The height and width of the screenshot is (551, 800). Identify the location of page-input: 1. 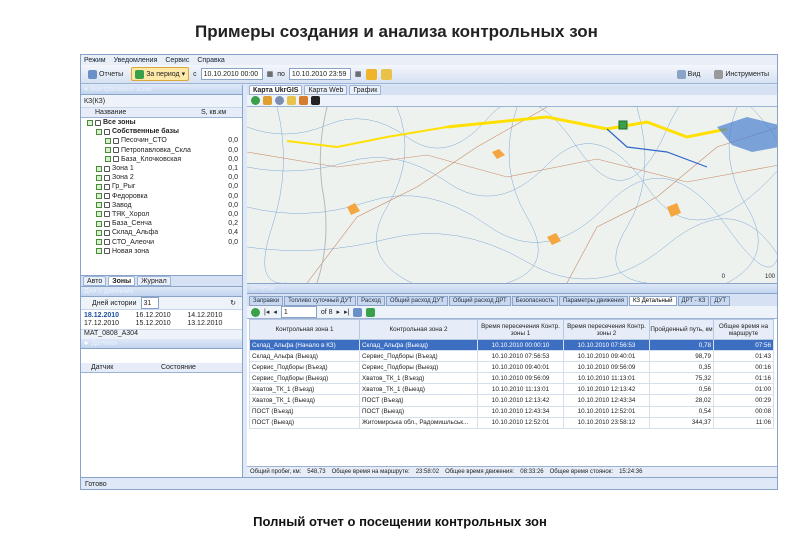
(298, 312).